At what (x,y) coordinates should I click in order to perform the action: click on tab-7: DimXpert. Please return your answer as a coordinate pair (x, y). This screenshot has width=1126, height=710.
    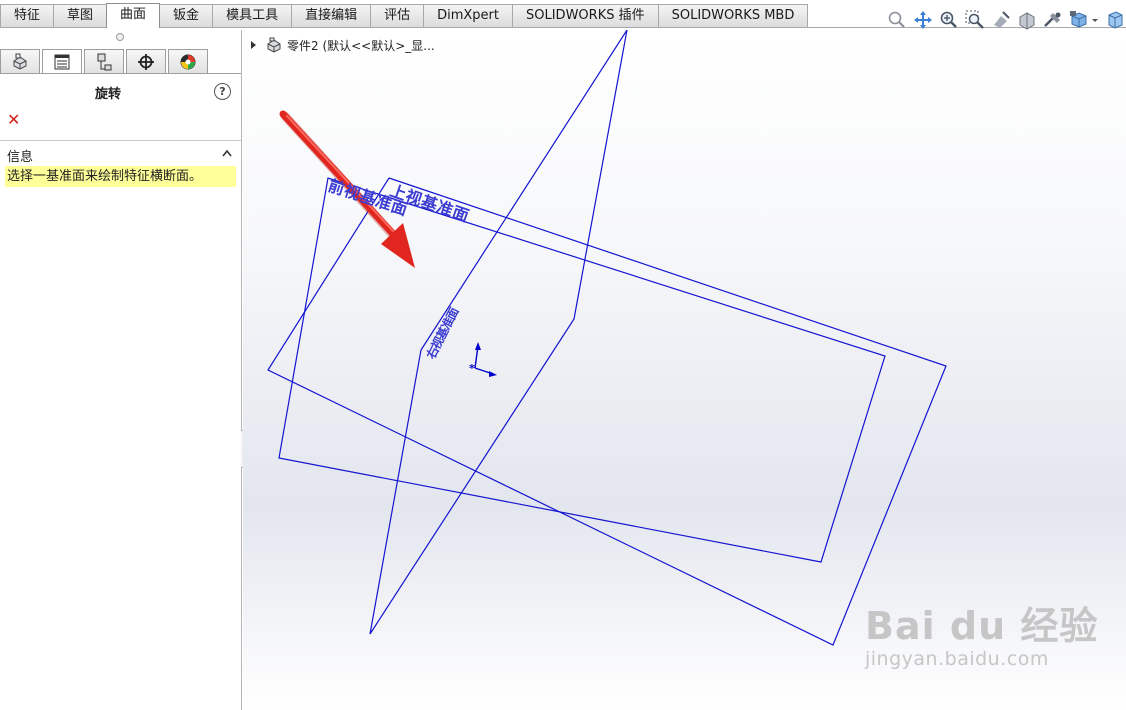
    Looking at the image, I should click on (468, 15).